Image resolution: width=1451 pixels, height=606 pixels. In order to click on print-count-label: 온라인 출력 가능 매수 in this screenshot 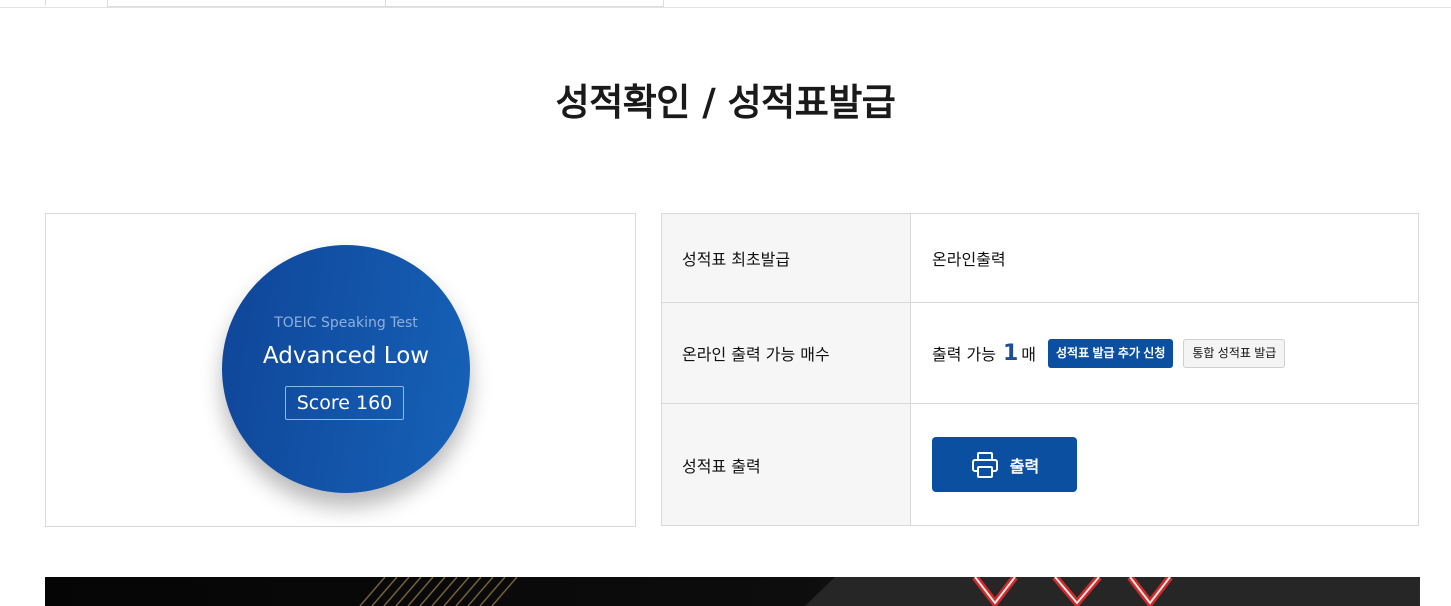, I will do `click(786, 353)`.